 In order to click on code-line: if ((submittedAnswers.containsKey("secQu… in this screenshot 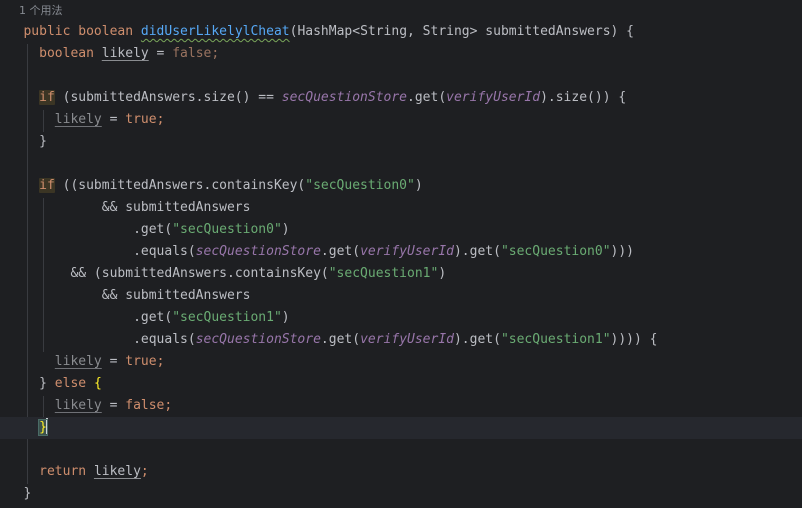, I will do `click(401, 186)`.